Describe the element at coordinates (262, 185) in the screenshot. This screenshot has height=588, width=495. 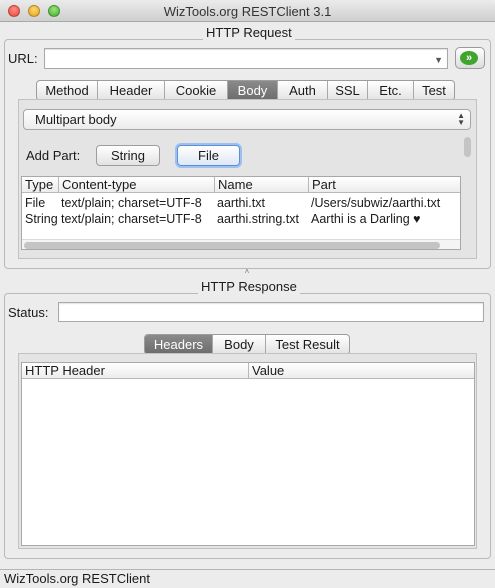
I see `column-header-name: Name` at that location.